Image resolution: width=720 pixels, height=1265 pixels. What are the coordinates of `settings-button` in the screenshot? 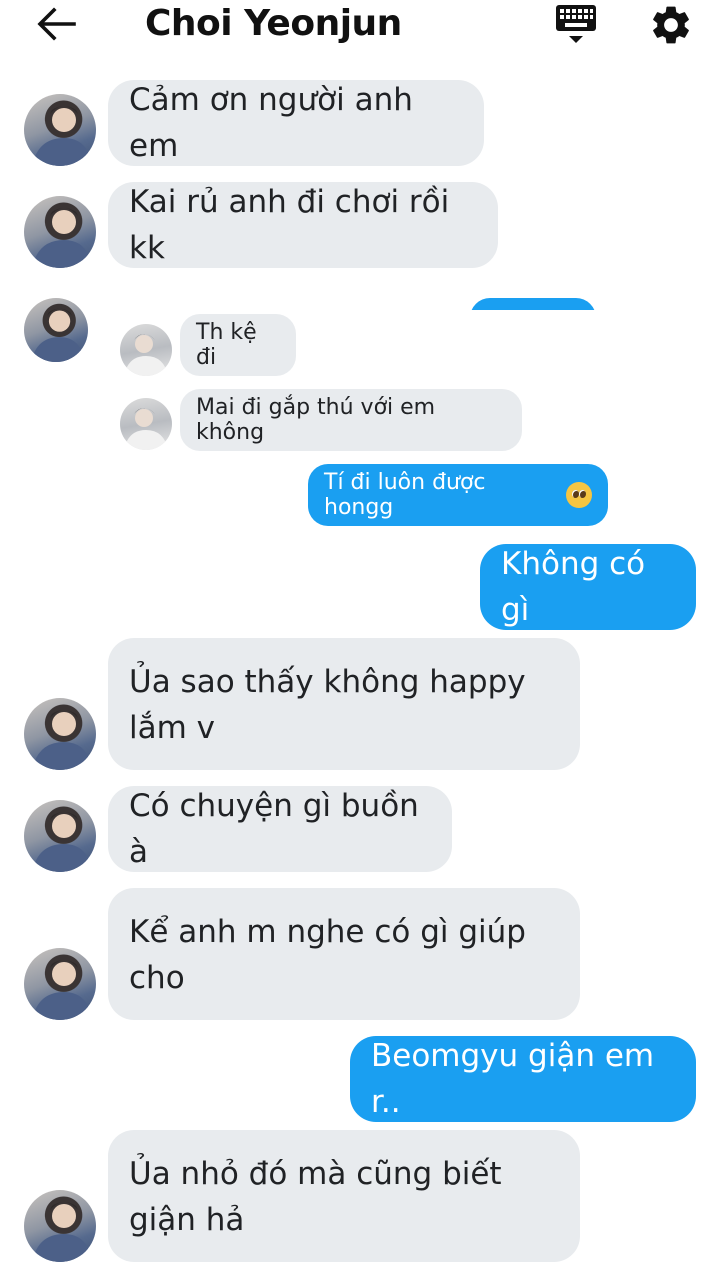 It's located at (671, 25).